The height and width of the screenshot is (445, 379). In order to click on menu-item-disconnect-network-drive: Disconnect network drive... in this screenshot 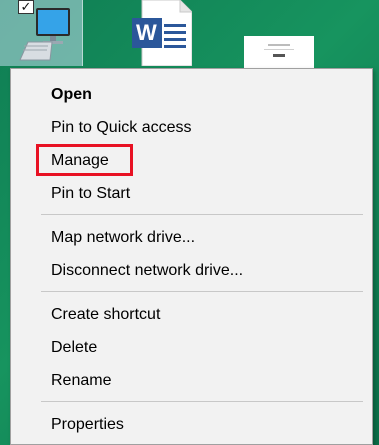, I will do `click(147, 271)`.